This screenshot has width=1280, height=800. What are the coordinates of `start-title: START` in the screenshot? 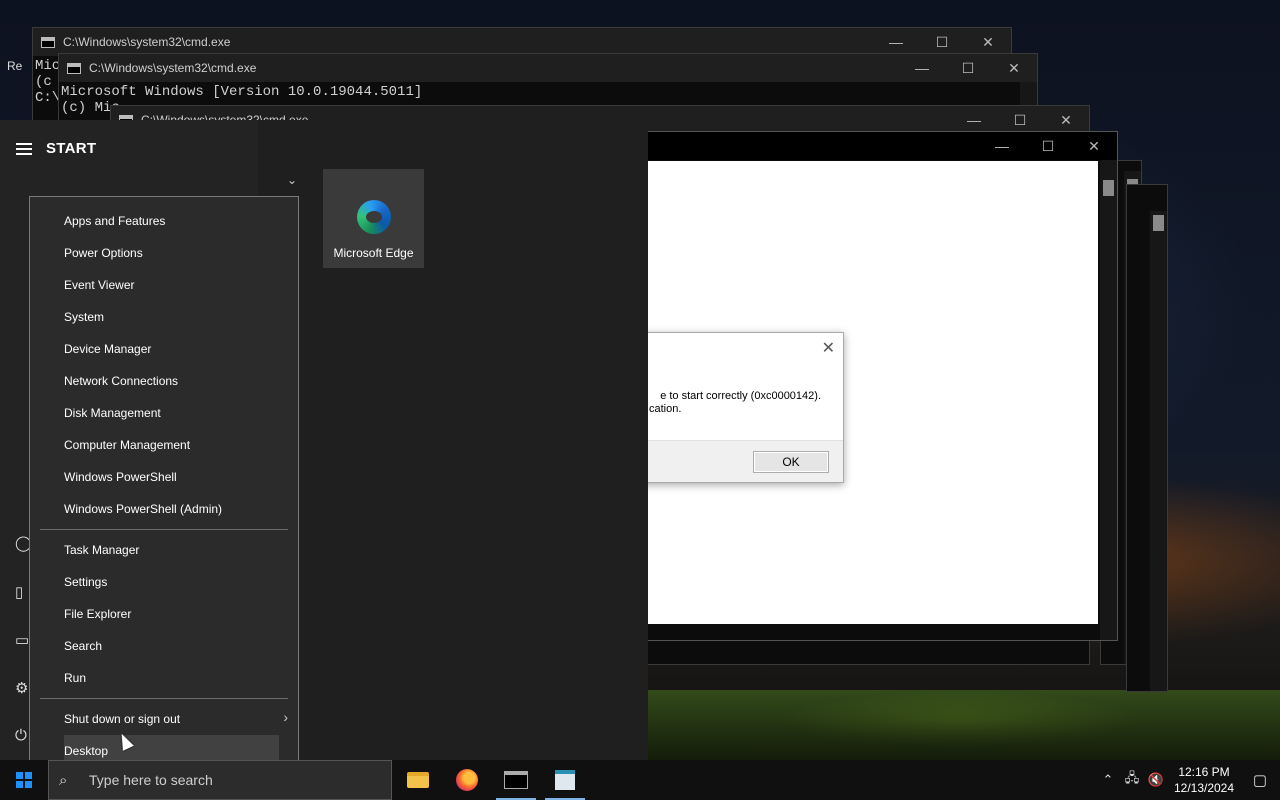 It's located at (71, 148).